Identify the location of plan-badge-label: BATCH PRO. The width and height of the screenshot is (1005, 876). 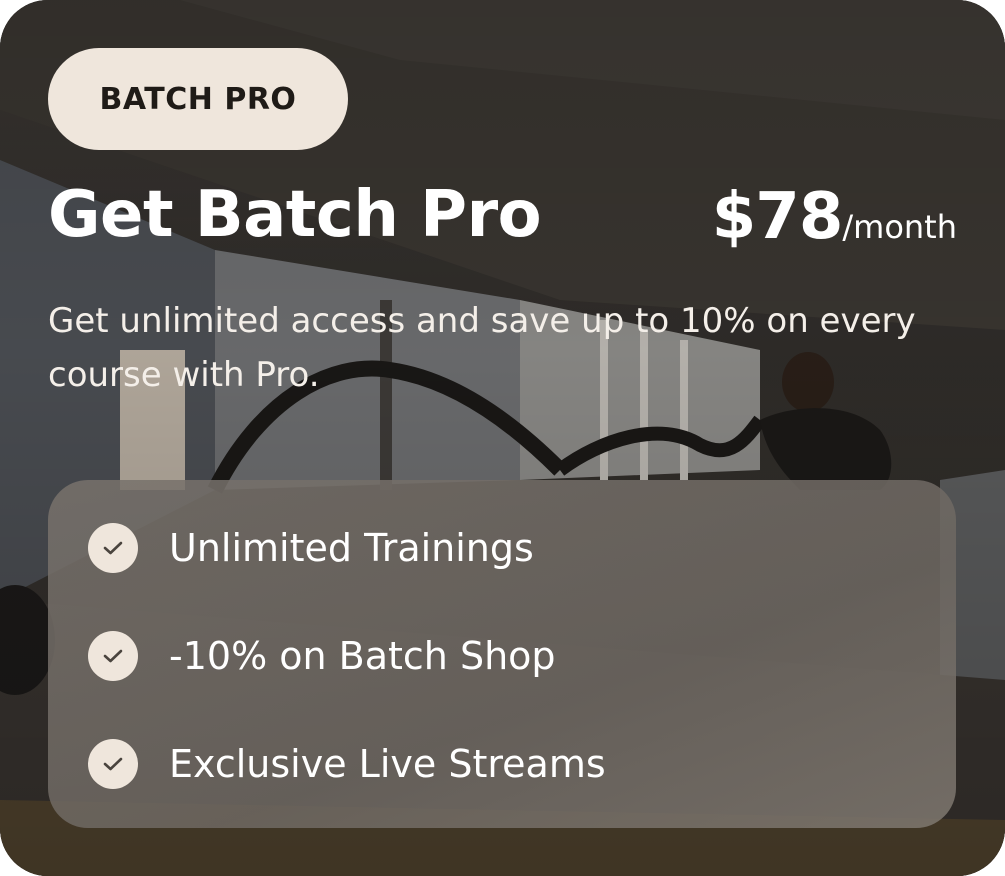
(198, 99).